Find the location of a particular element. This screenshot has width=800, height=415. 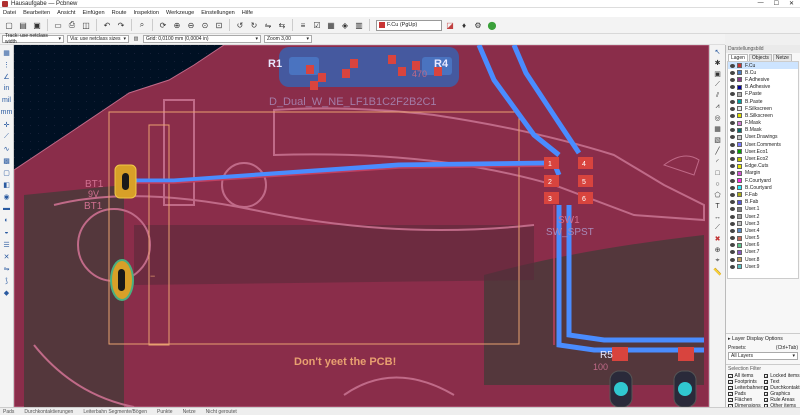

menu-einfuegen: Einfügen is located at coordinates (93, 13).